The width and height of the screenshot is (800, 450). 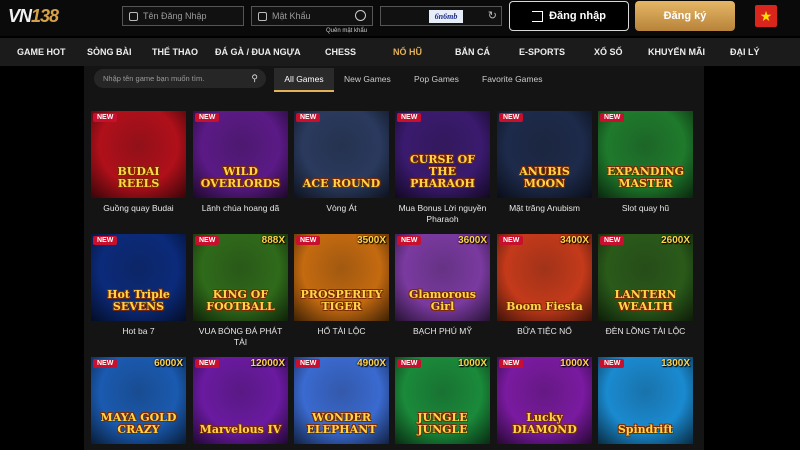 What do you see at coordinates (138, 277) in the screenshot?
I see `game-thumbnail: NEW Hot Triple SEVENS` at bounding box center [138, 277].